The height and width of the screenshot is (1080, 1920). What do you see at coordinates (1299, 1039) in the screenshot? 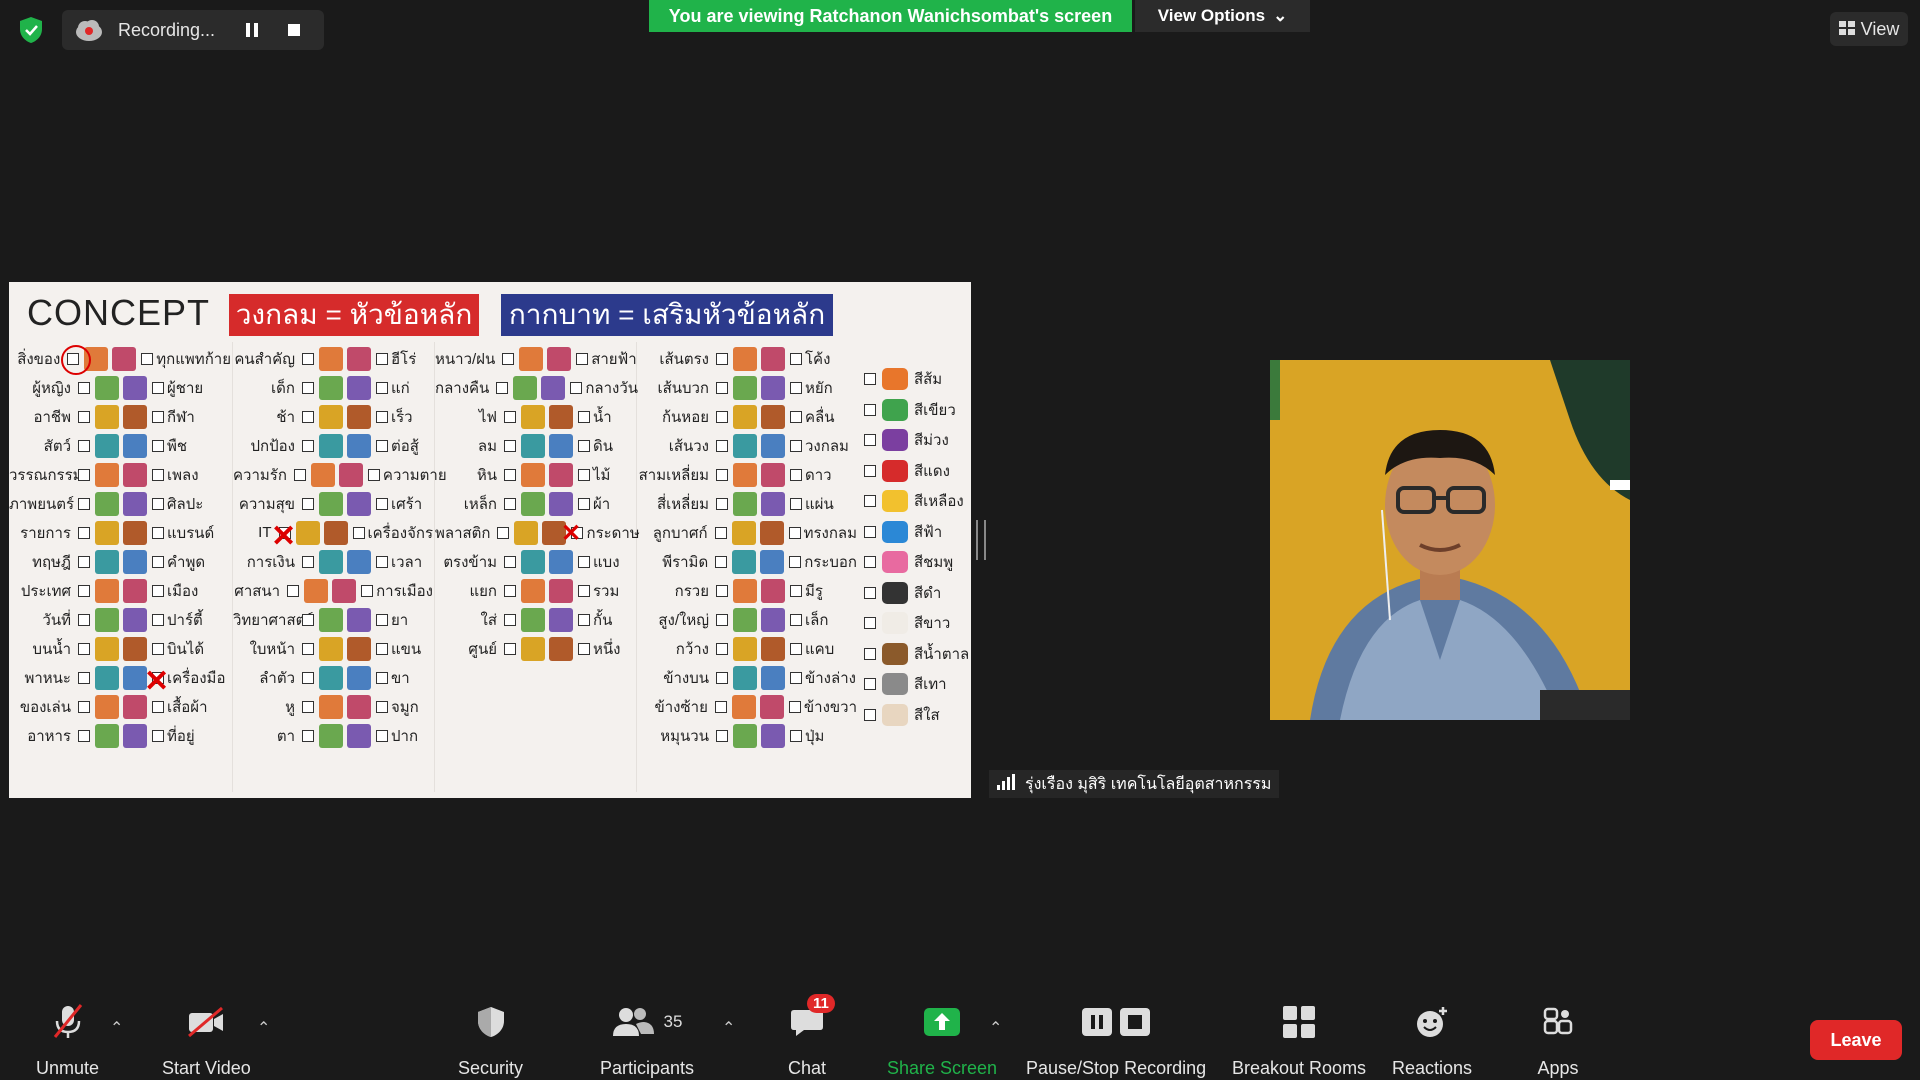
I see `breakout-rooms-button: Breakout Rooms` at bounding box center [1299, 1039].